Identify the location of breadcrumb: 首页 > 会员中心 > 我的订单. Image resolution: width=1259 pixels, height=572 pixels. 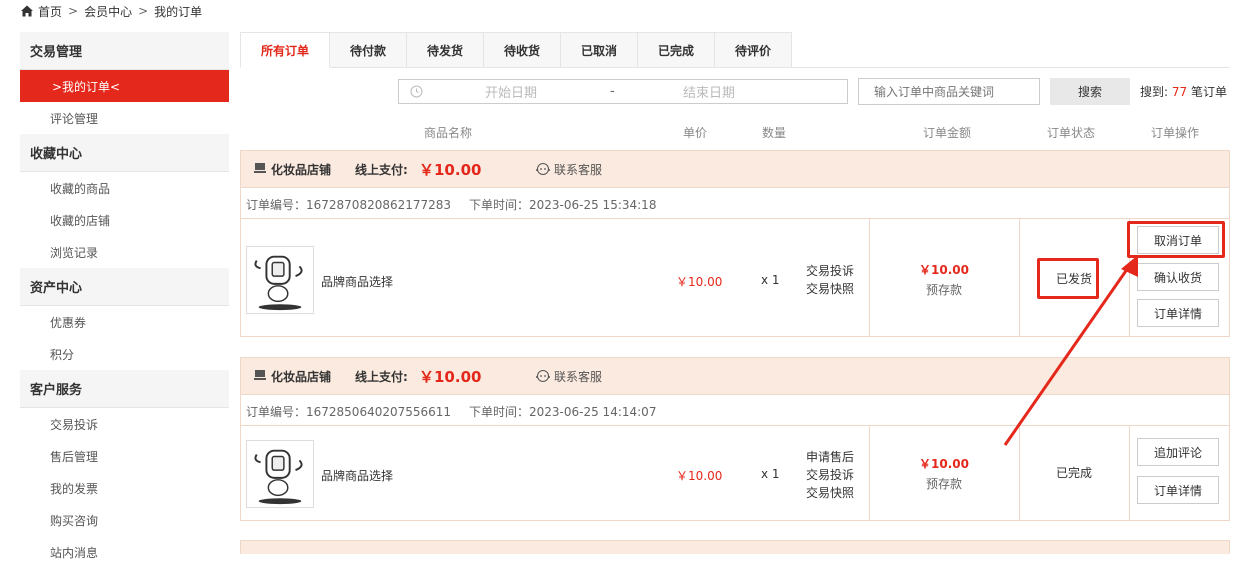
(111, 11).